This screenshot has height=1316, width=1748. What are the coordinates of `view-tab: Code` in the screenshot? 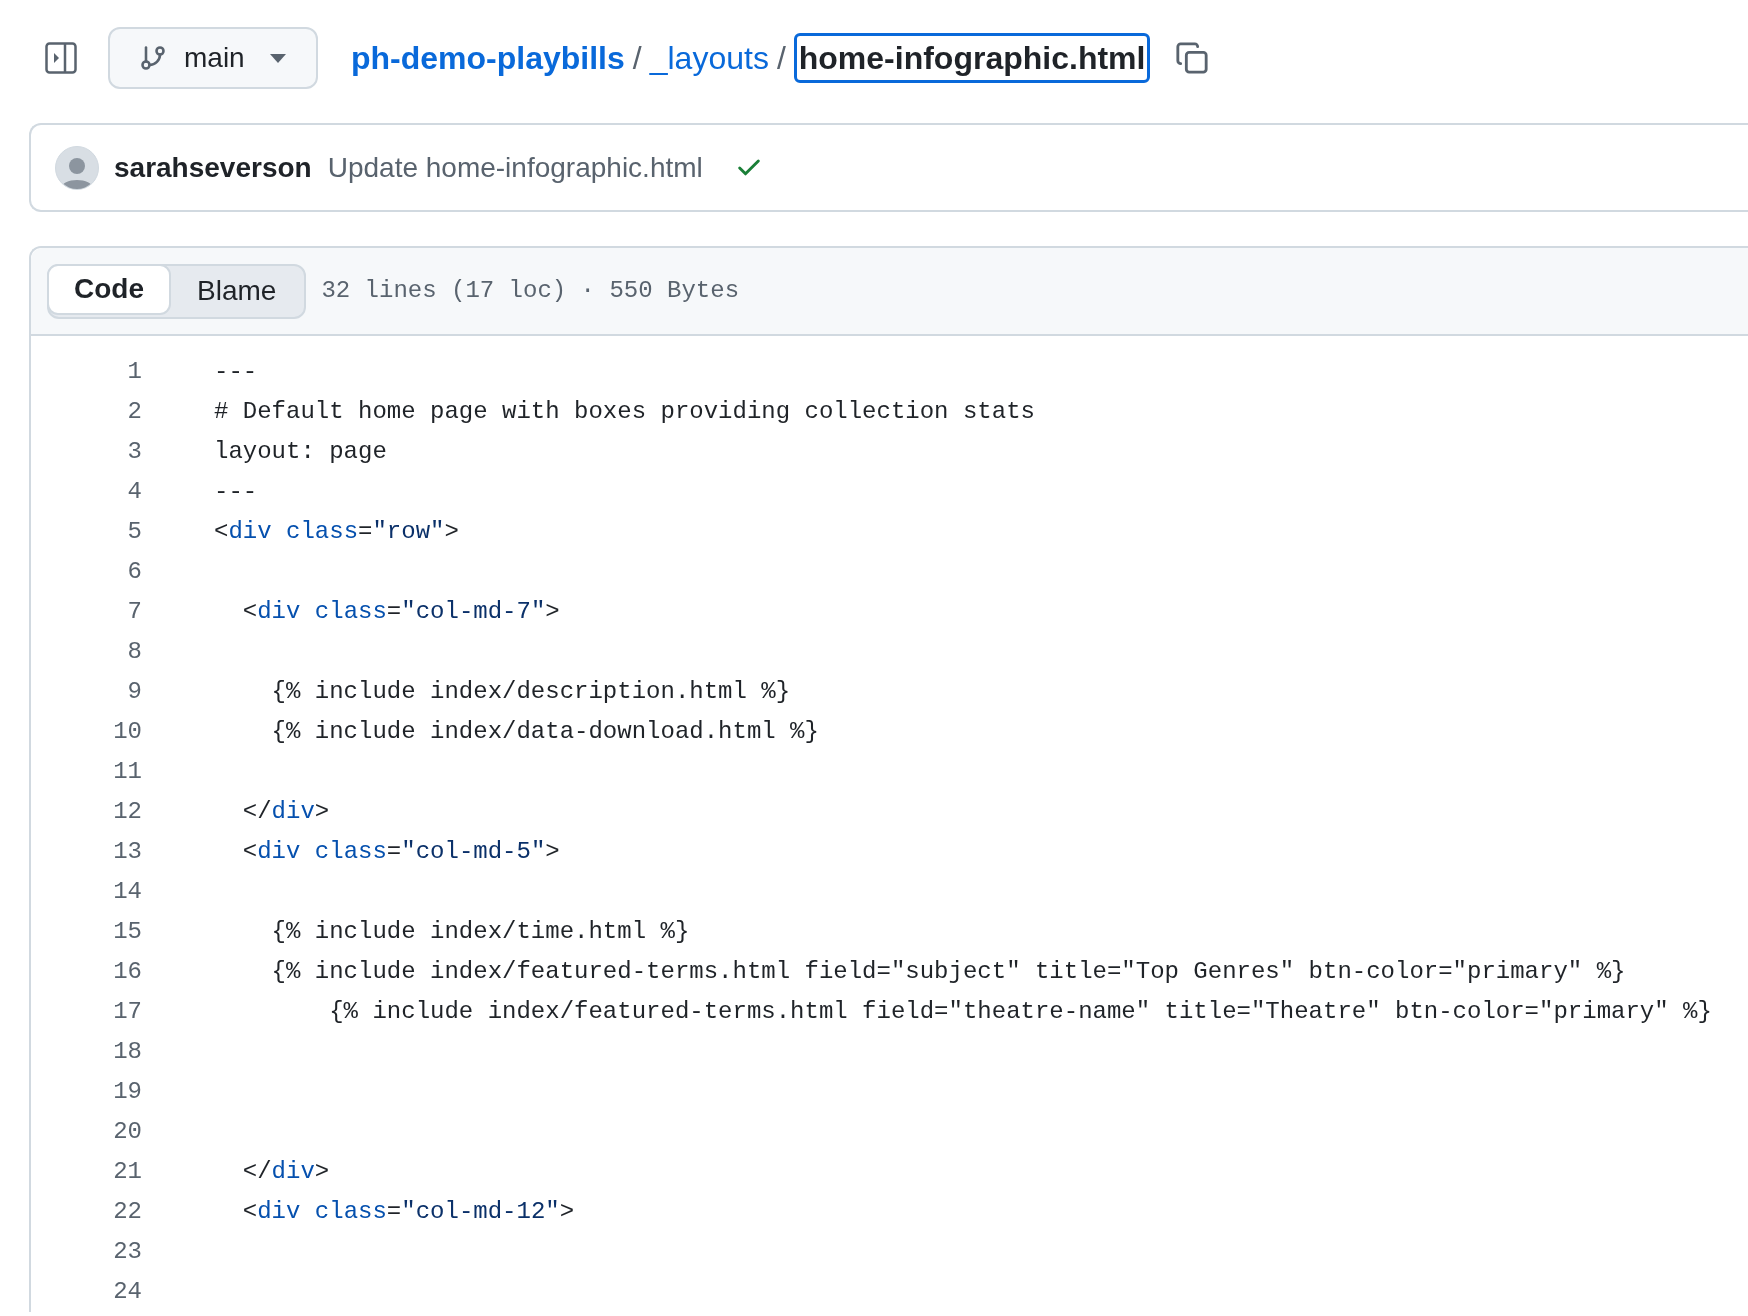 It's located at (109, 289).